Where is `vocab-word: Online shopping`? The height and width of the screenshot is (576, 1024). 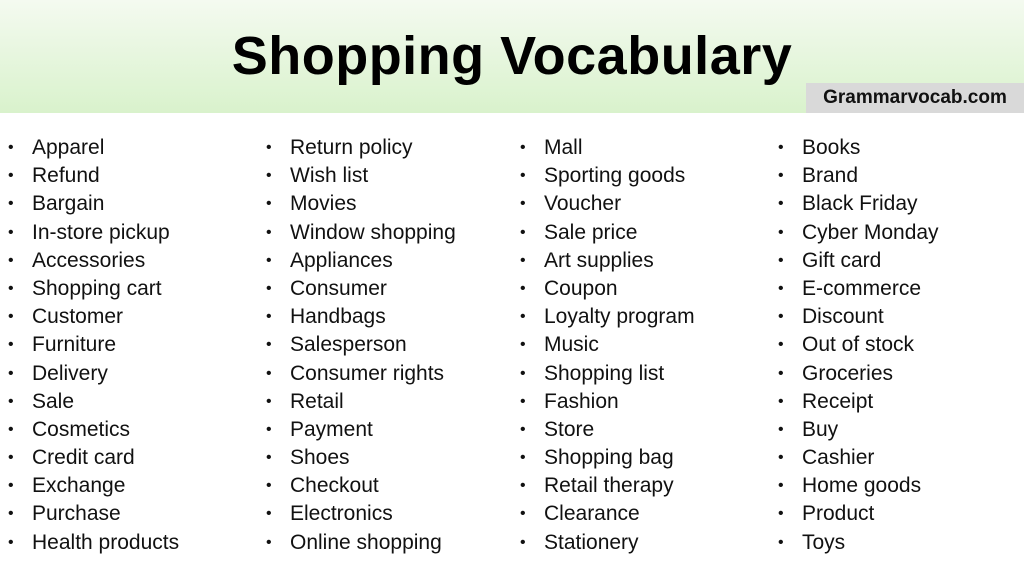 vocab-word: Online shopping is located at coordinates (366, 542).